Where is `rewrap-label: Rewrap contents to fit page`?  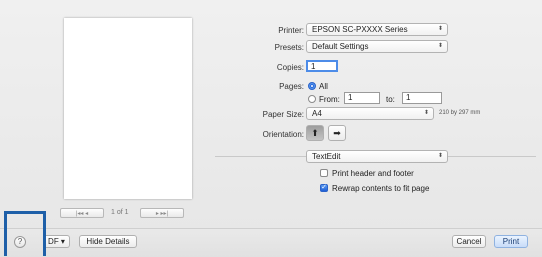 rewrap-label: Rewrap contents to fit page is located at coordinates (381, 188).